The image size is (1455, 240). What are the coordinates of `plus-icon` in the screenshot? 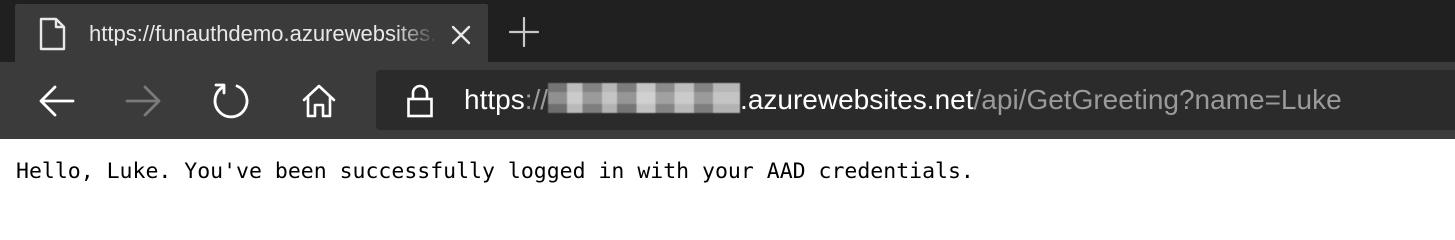 It's located at (524, 32).